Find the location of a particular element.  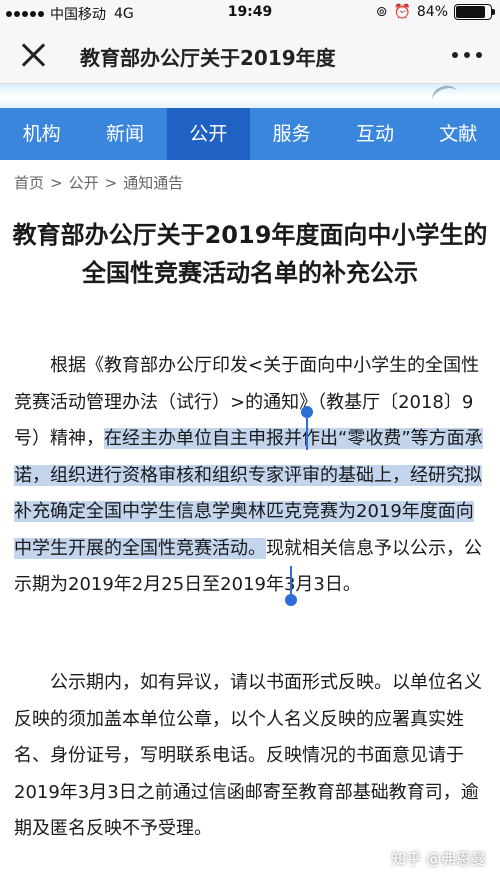

menu-item-news: 新闻 is located at coordinates (124, 134).